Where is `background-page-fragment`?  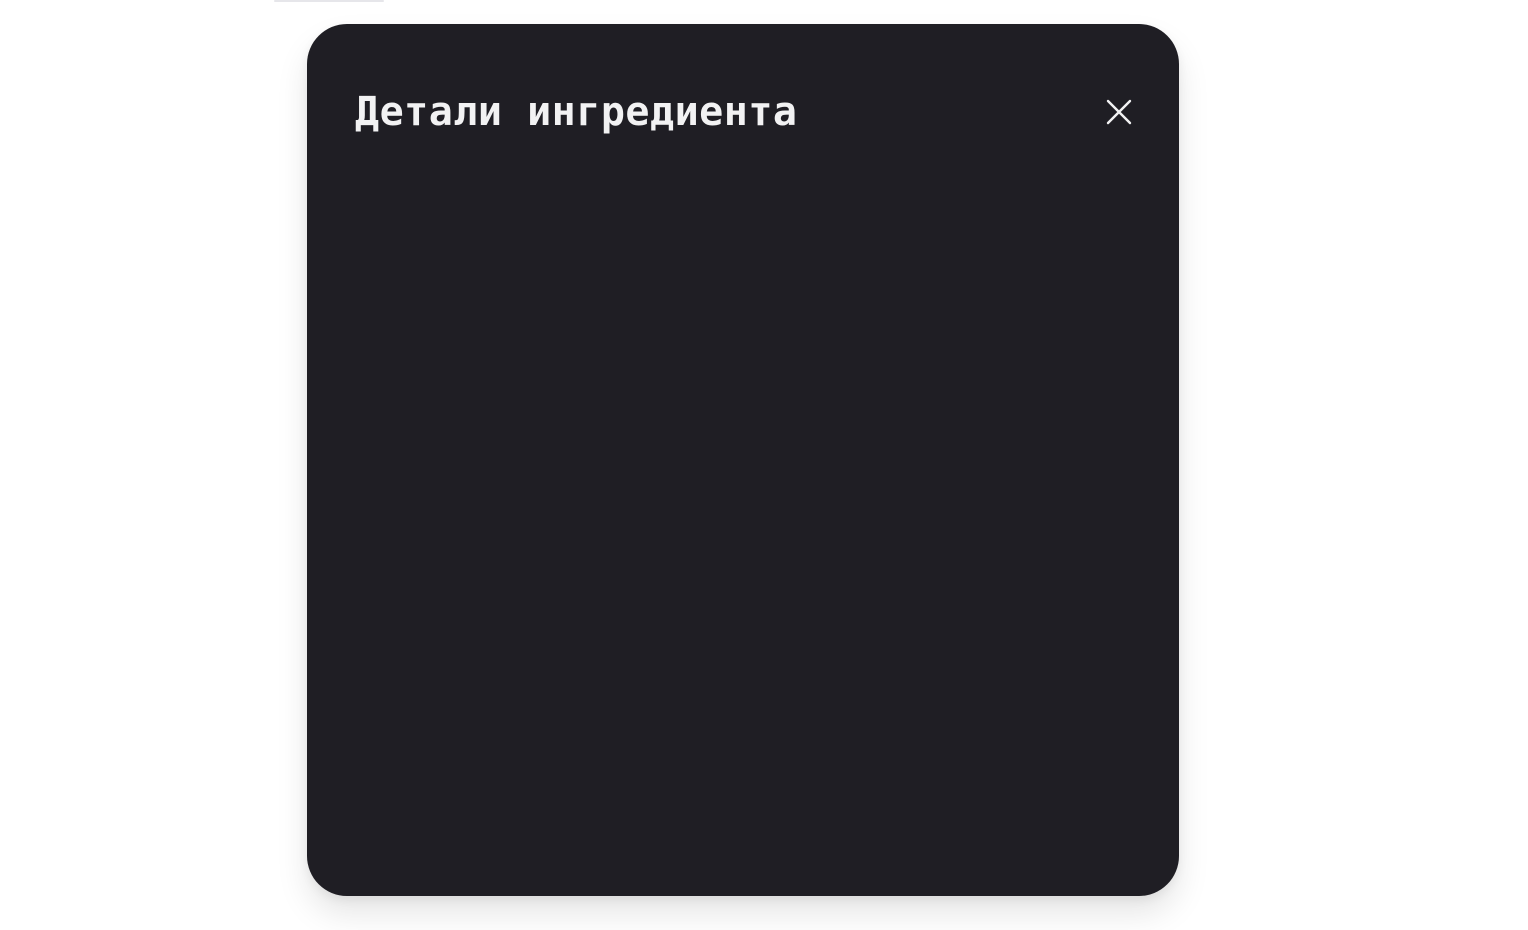 background-page-fragment is located at coordinates (329, 1).